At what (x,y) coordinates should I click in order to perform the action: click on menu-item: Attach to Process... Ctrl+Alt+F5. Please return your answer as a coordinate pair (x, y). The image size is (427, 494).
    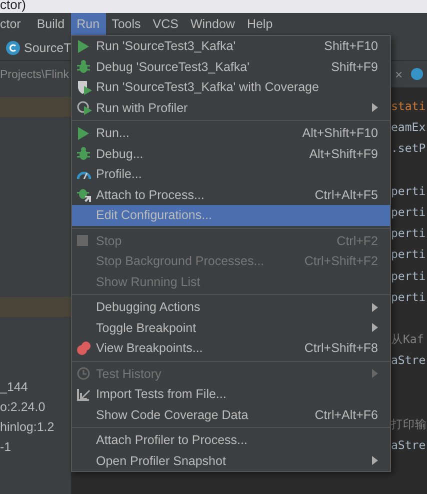
    Looking at the image, I should click on (231, 194).